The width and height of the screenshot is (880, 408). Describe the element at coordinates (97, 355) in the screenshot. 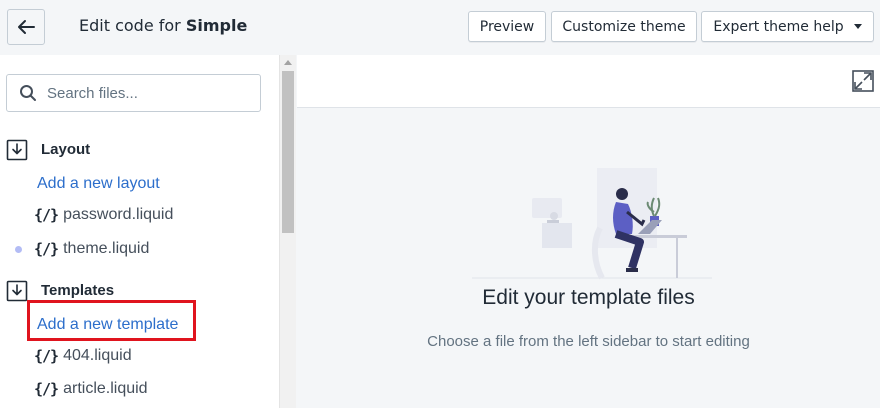

I see `file-name: 404.liquid` at that location.